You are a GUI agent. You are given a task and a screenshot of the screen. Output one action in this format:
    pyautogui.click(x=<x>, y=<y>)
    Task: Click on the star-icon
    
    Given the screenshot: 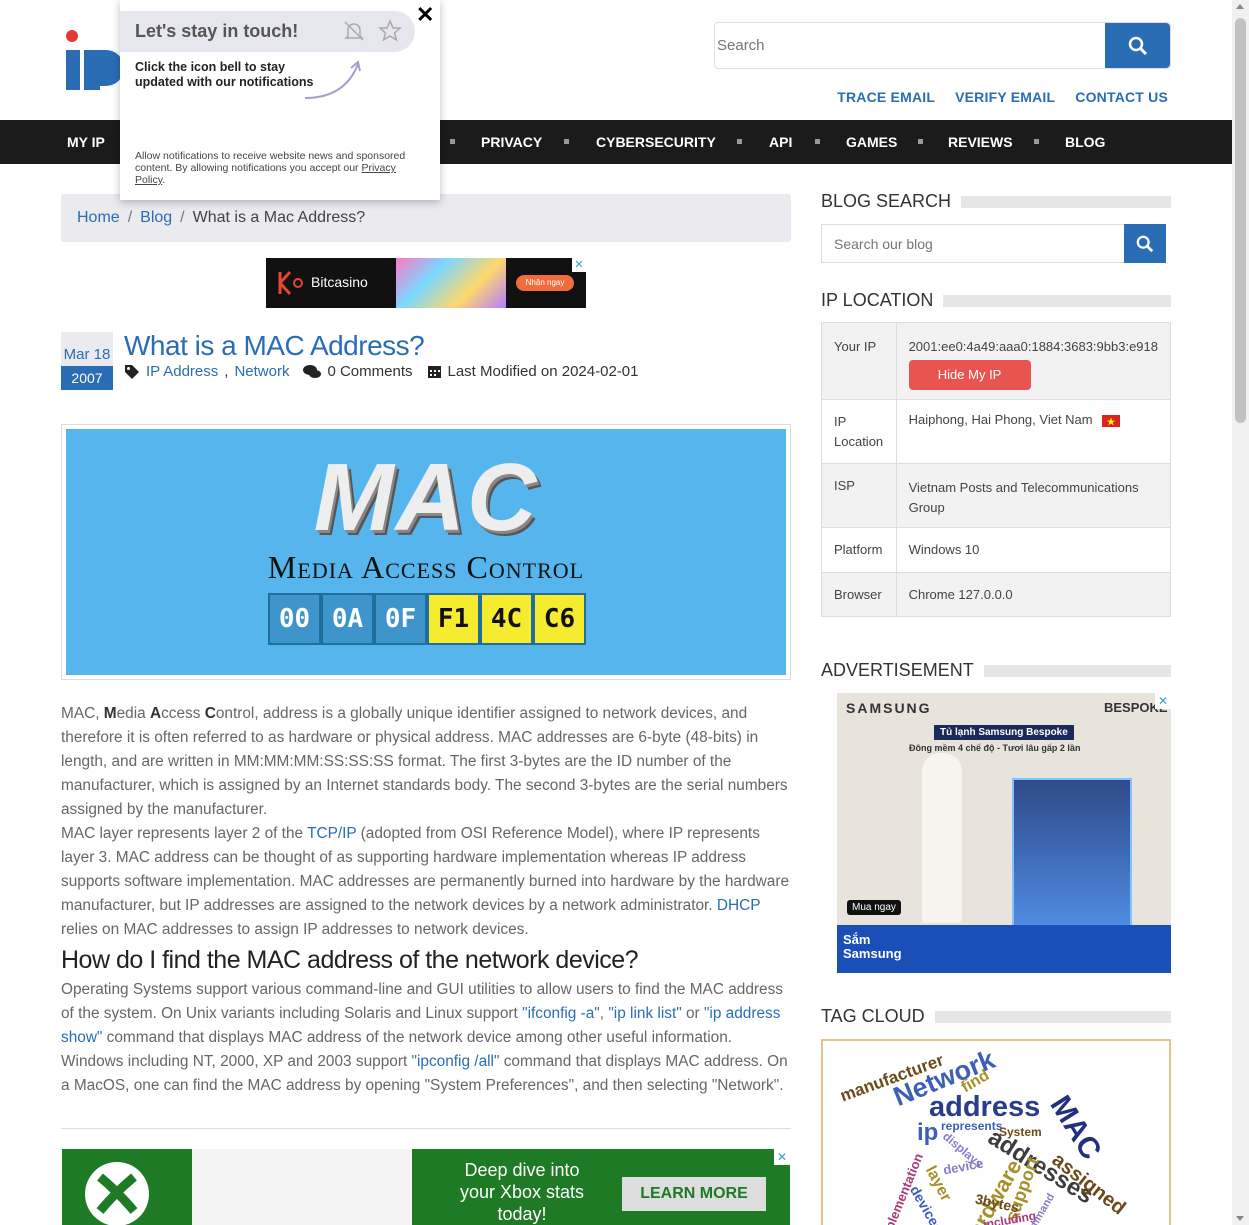 What is the action you would take?
    pyautogui.click(x=390, y=31)
    